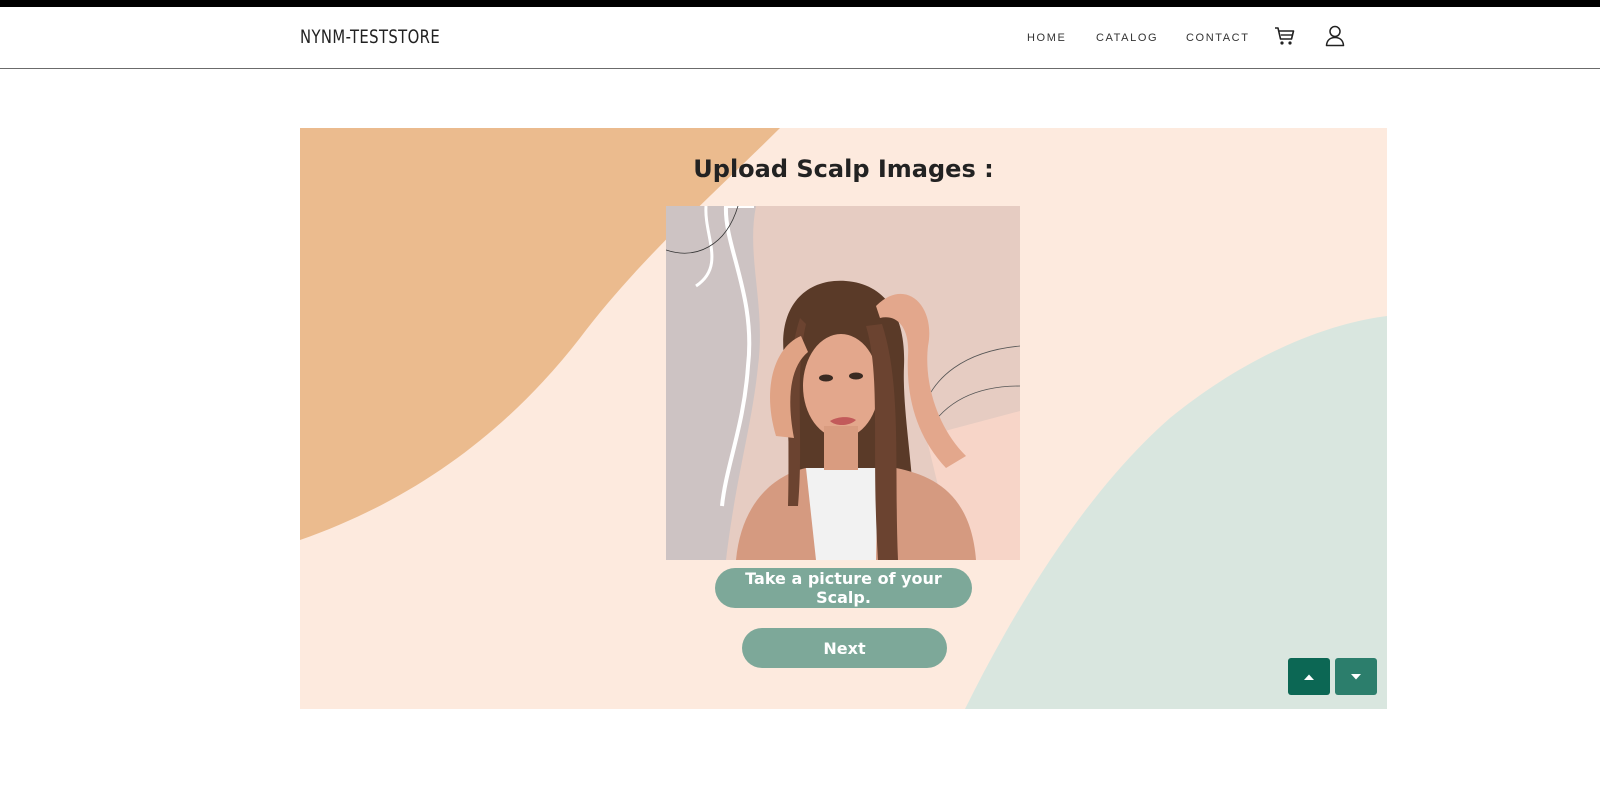 The width and height of the screenshot is (1600, 785). What do you see at coordinates (844, 648) in the screenshot?
I see `next-button: Next` at bounding box center [844, 648].